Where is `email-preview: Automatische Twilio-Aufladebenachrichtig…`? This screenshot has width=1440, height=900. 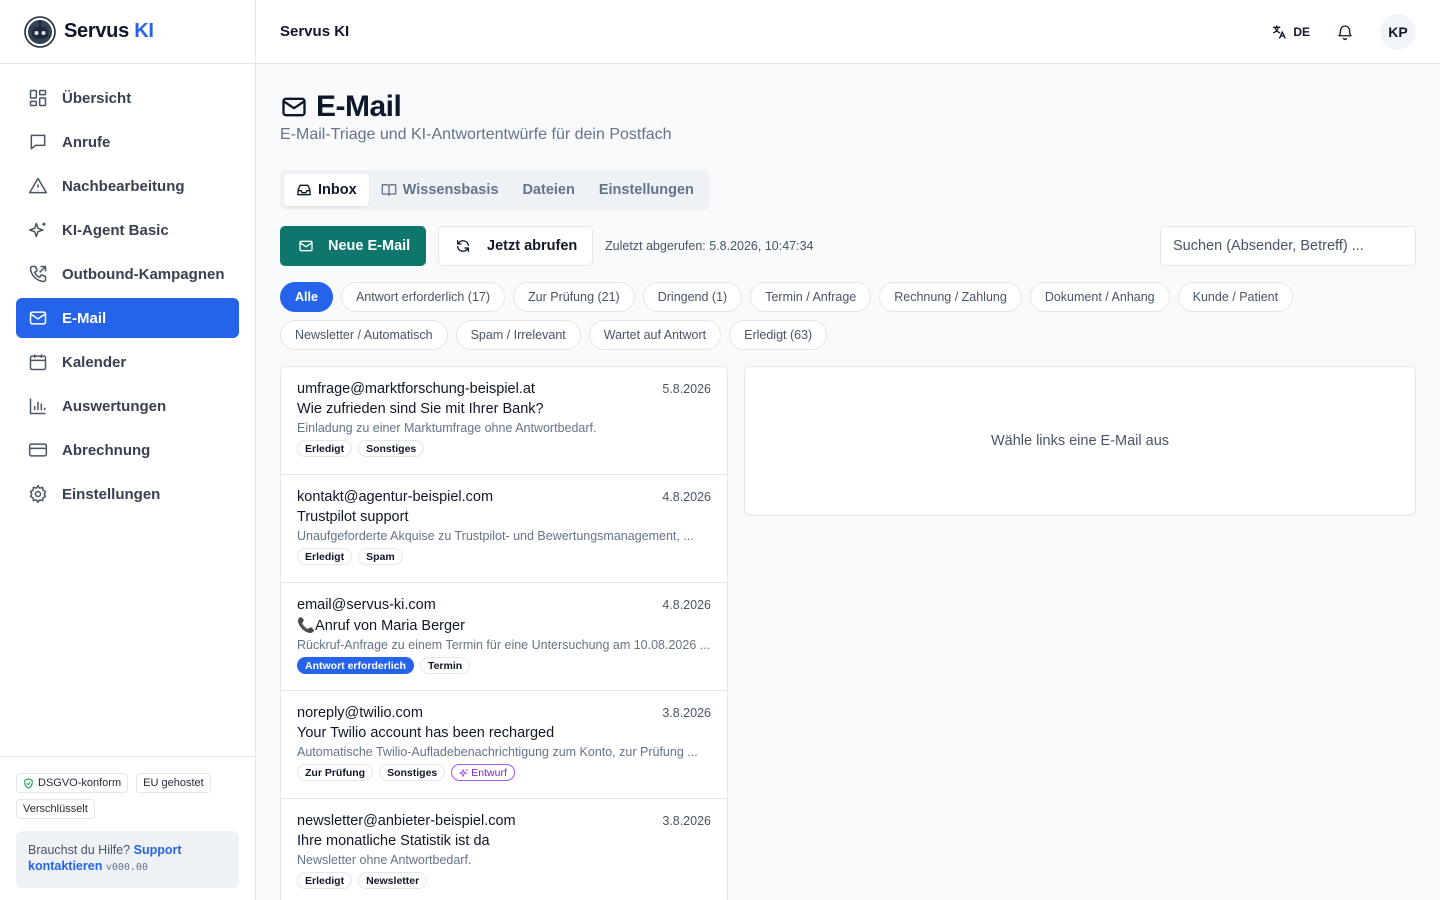 email-preview: Automatische Twilio-Aufladebenachrichtig… is located at coordinates (497, 752).